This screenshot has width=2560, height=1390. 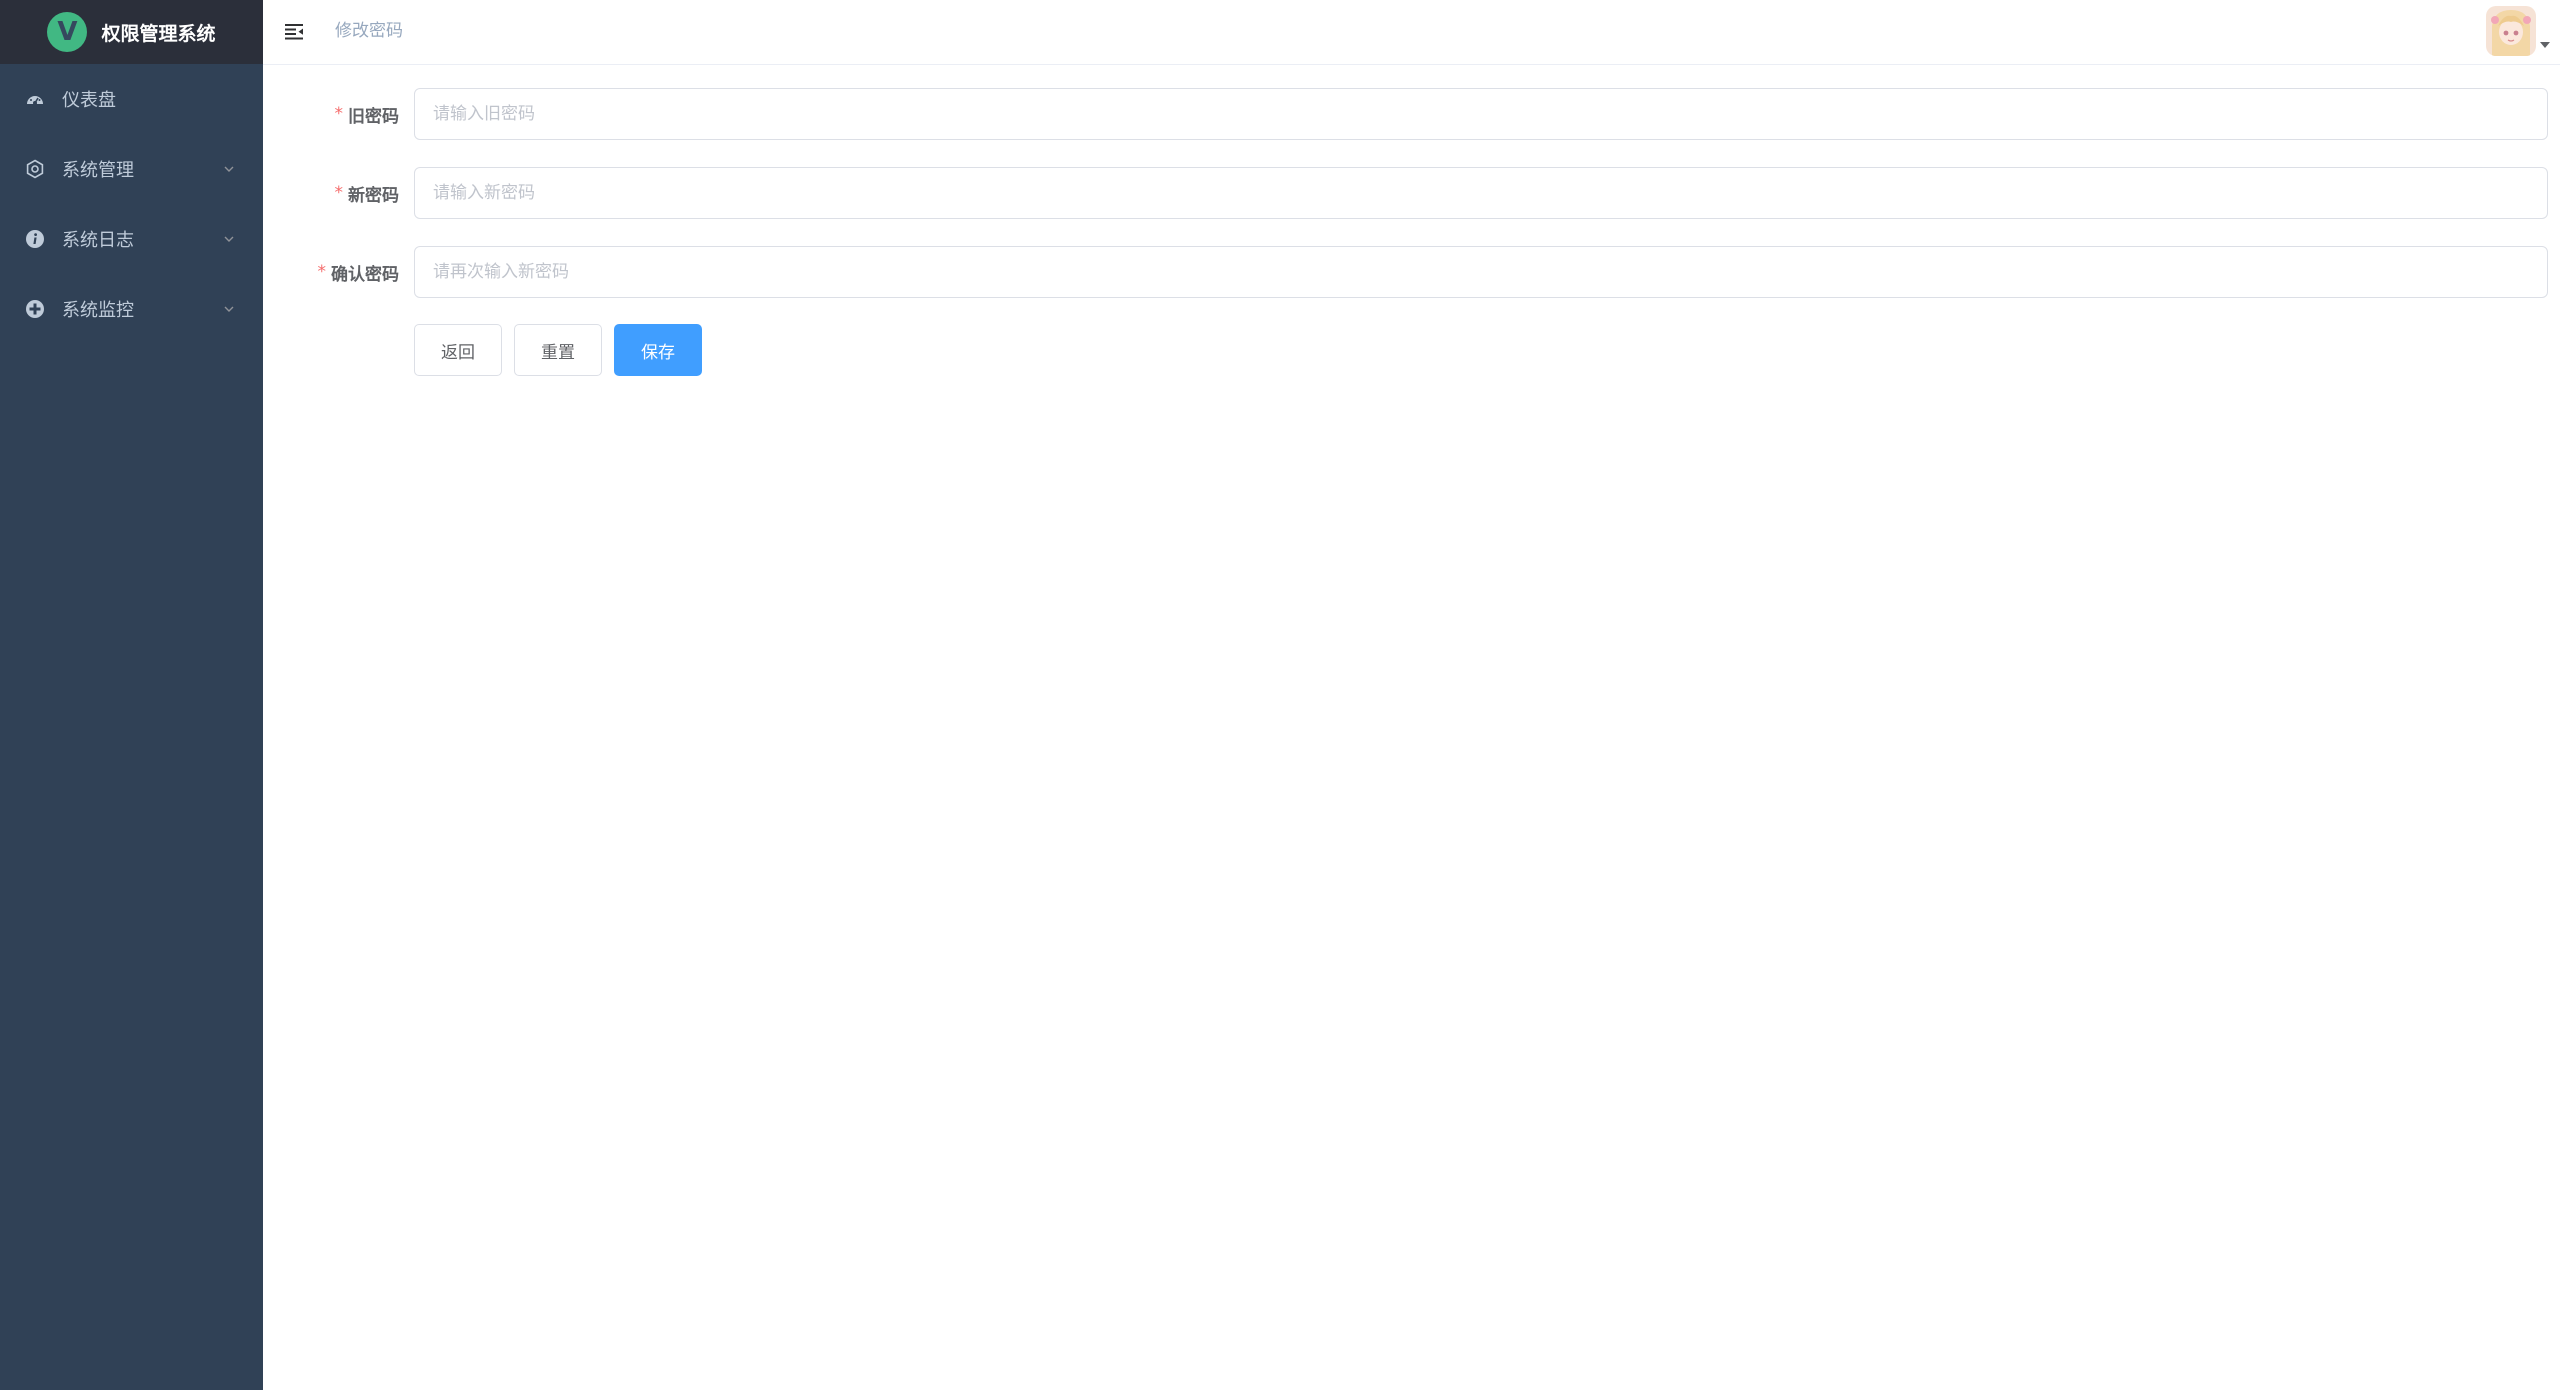 What do you see at coordinates (458, 350) in the screenshot?
I see `back-button: 返回` at bounding box center [458, 350].